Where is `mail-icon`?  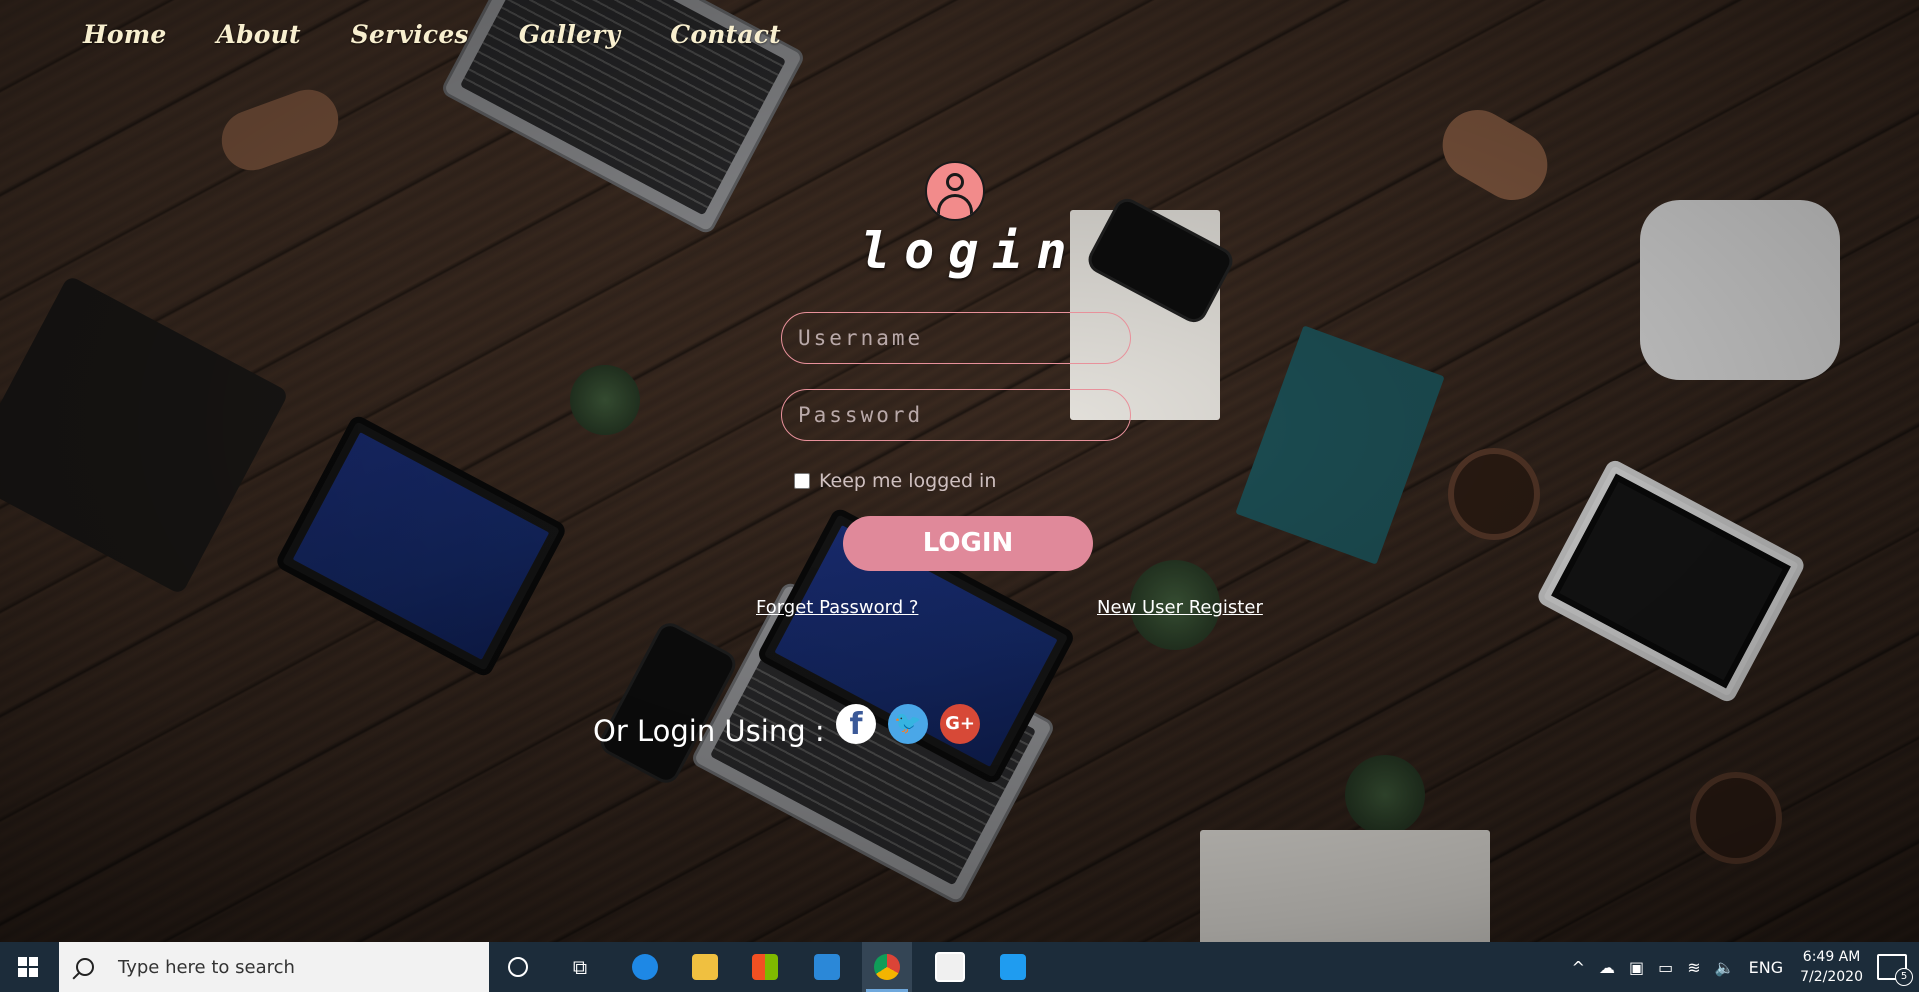
mail-icon is located at coordinates (827, 967).